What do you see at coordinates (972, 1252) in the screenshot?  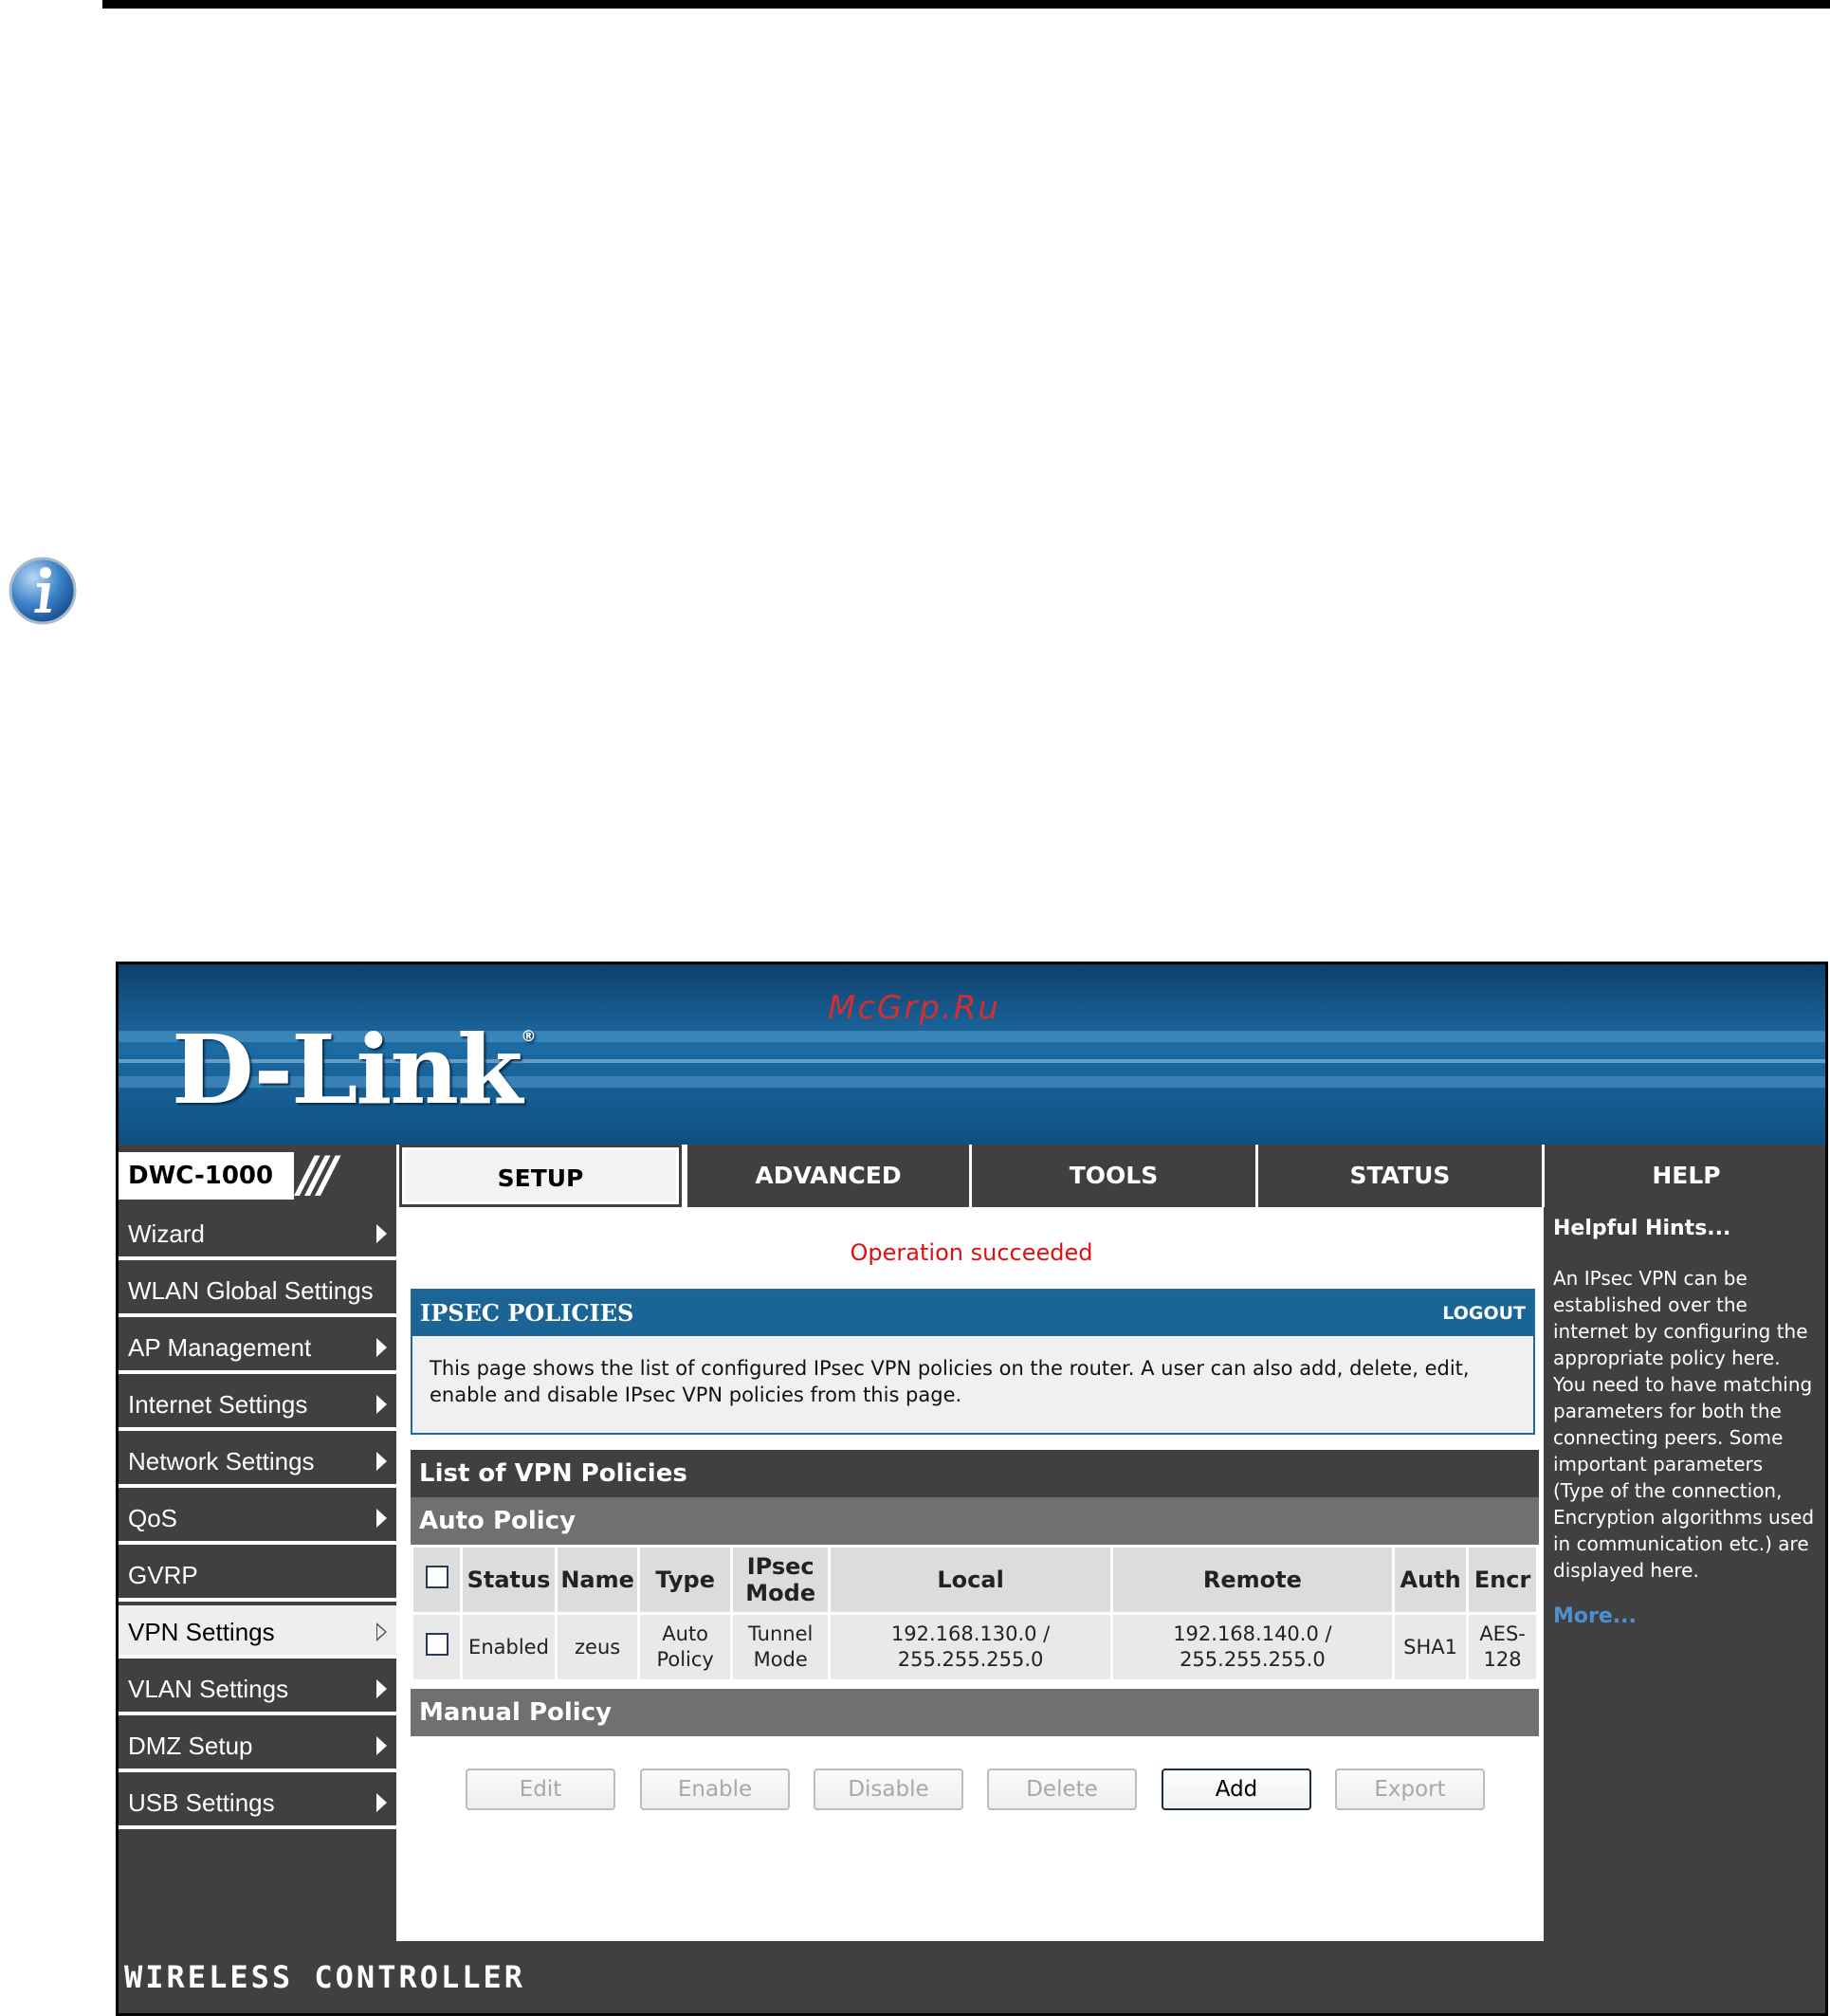 I see `status-message: Operation succeeded` at bounding box center [972, 1252].